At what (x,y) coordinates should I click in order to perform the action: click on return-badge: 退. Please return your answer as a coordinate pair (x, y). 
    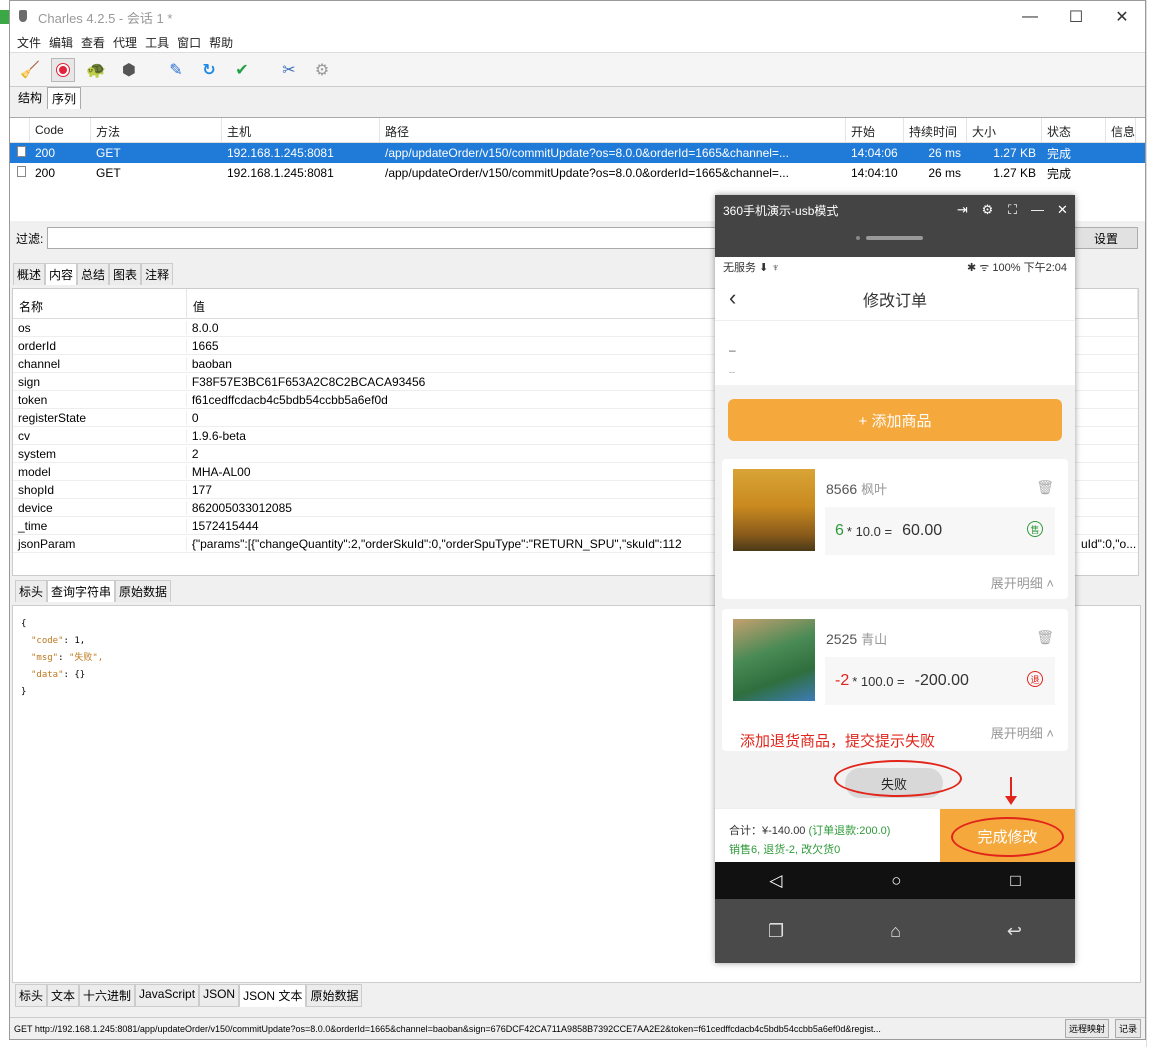
    Looking at the image, I should click on (1035, 679).